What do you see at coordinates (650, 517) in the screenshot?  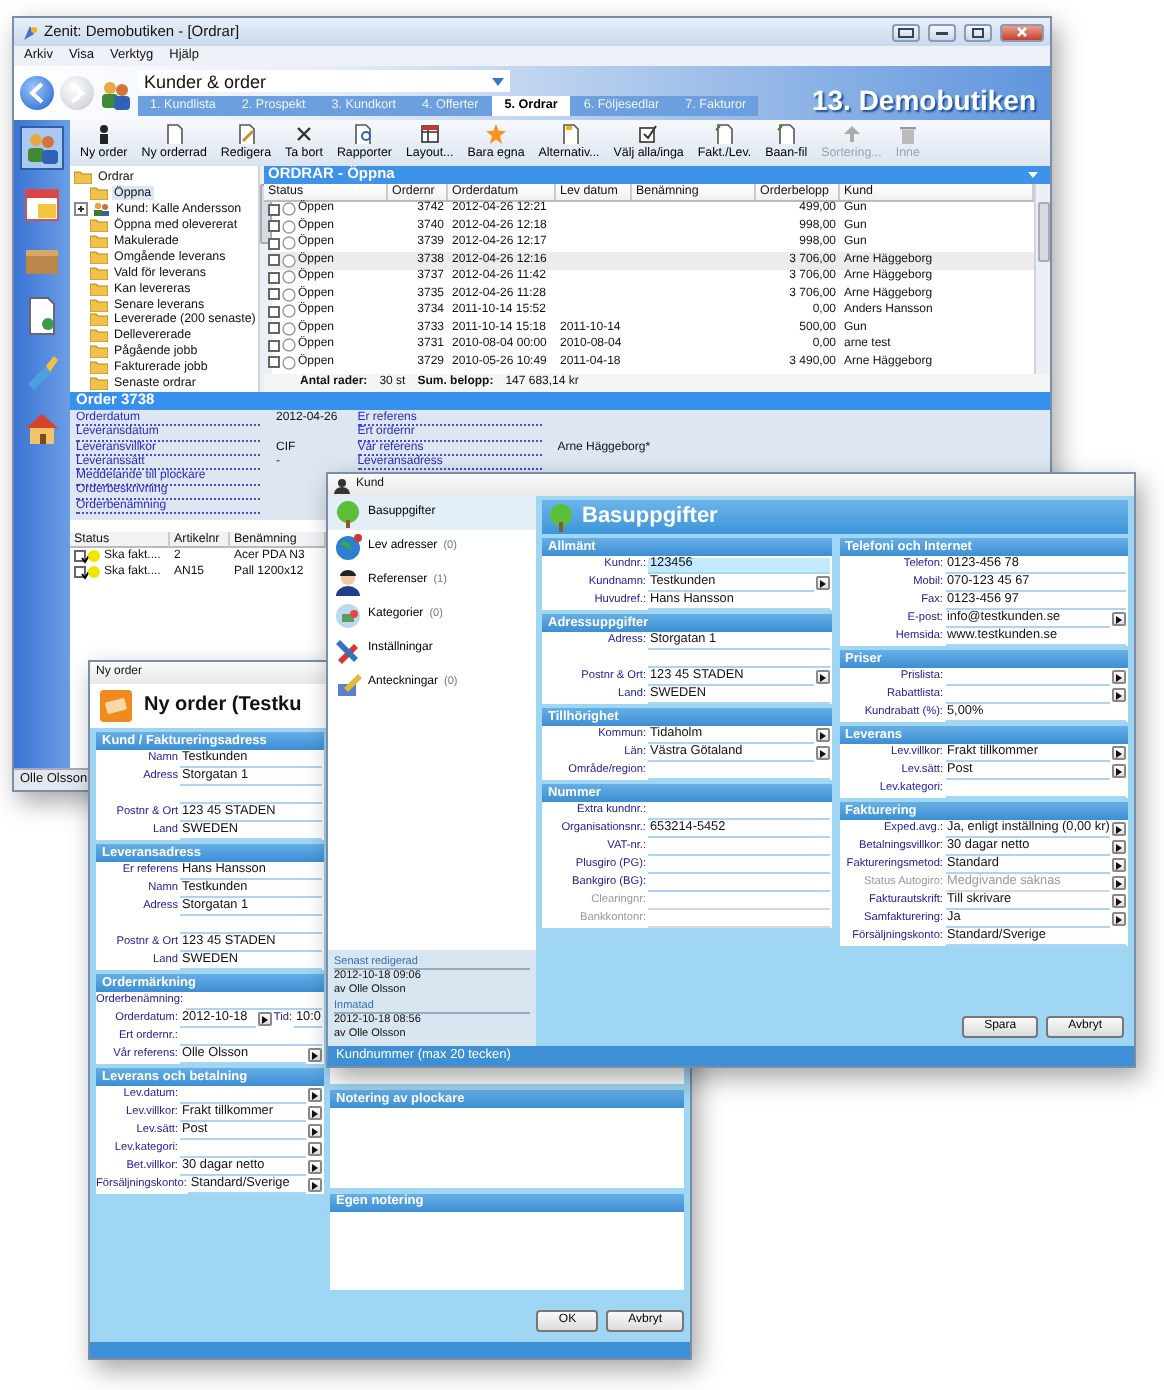 I see `dialog-heading: Basuppgifter` at bounding box center [650, 517].